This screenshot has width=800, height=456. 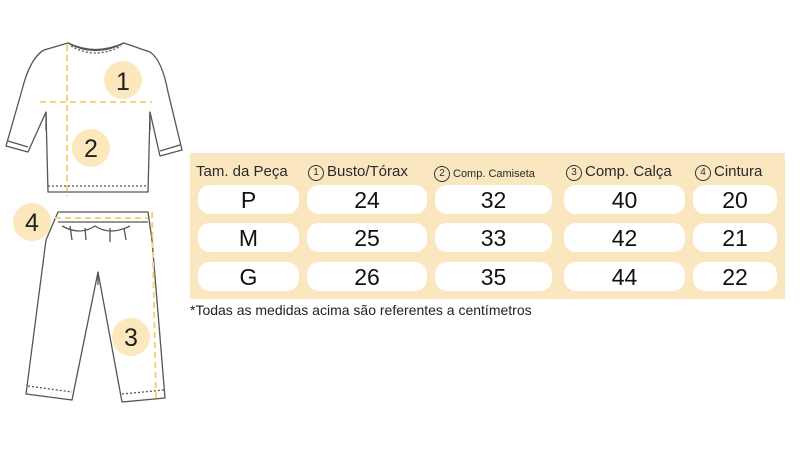 What do you see at coordinates (367, 237) in the screenshot?
I see `cell-m-bust: 25` at bounding box center [367, 237].